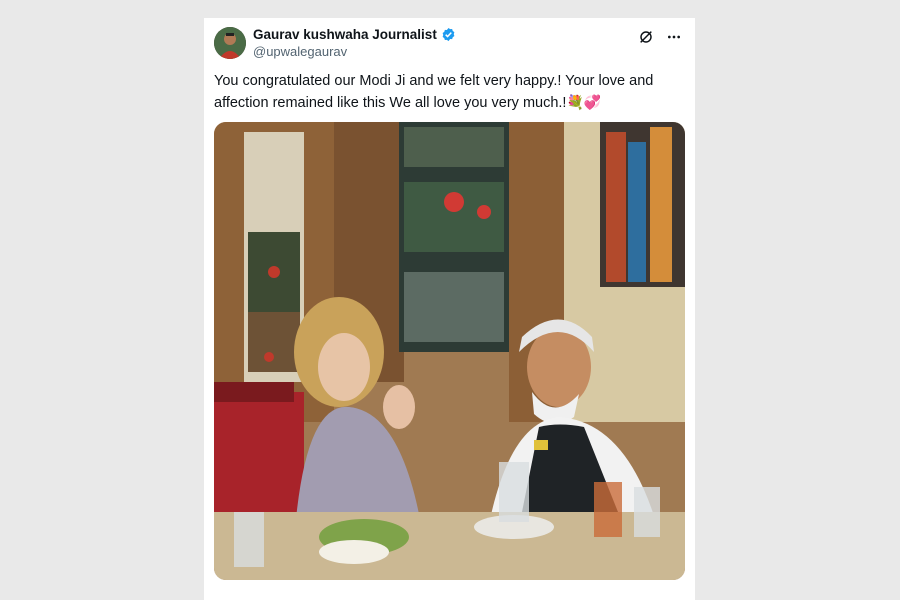 This screenshot has width=900, height=600. I want to click on grok-icon, so click(646, 37).